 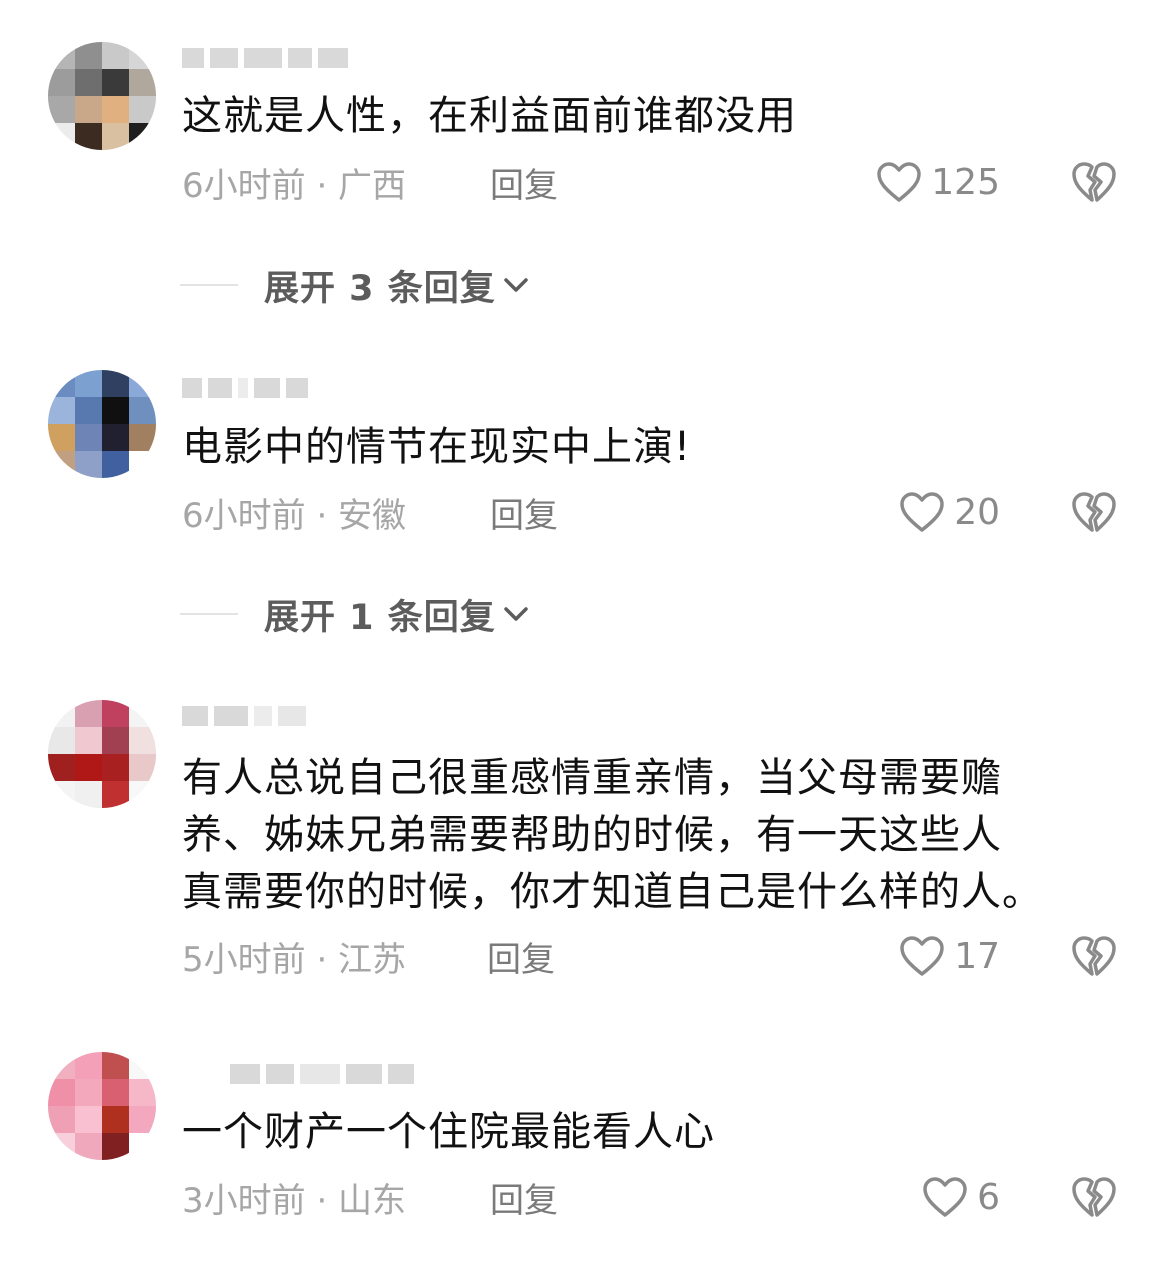 I want to click on comment-text: 一个财产一个住院最能看人心, so click(x=448, y=1132).